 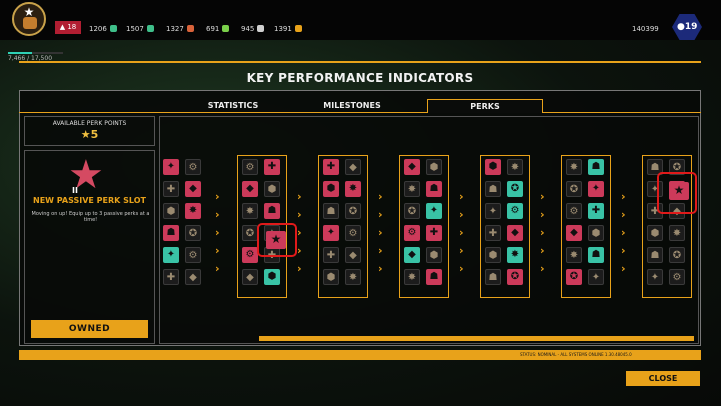 I want to click on resource-coin: 1391, so click(x=288, y=29).